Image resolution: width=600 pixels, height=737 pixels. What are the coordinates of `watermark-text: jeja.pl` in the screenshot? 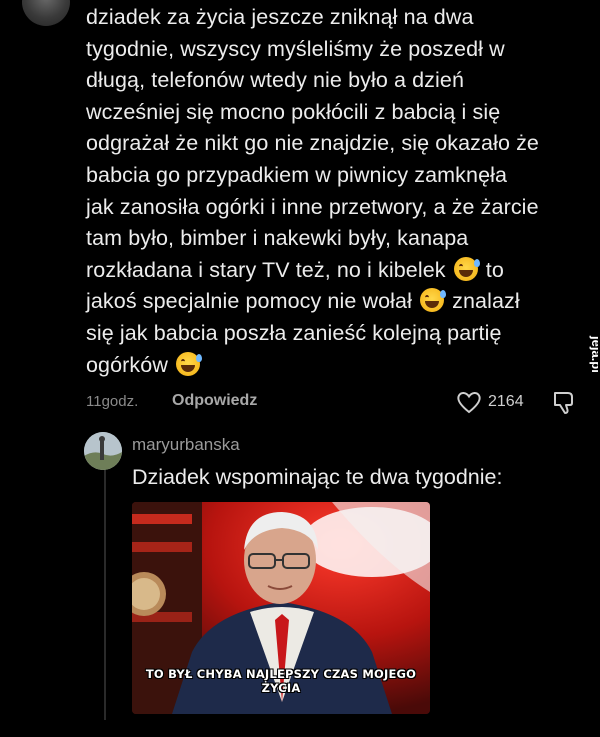 It's located at (593, 354).